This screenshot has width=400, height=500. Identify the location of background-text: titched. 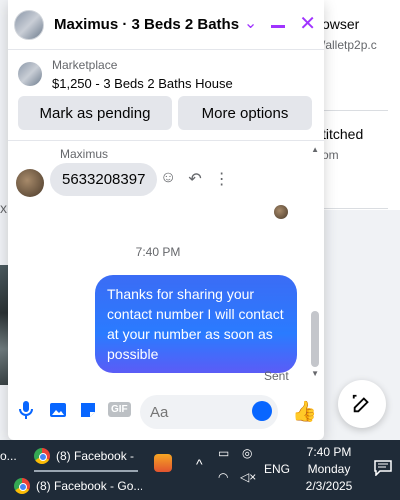
(343, 134).